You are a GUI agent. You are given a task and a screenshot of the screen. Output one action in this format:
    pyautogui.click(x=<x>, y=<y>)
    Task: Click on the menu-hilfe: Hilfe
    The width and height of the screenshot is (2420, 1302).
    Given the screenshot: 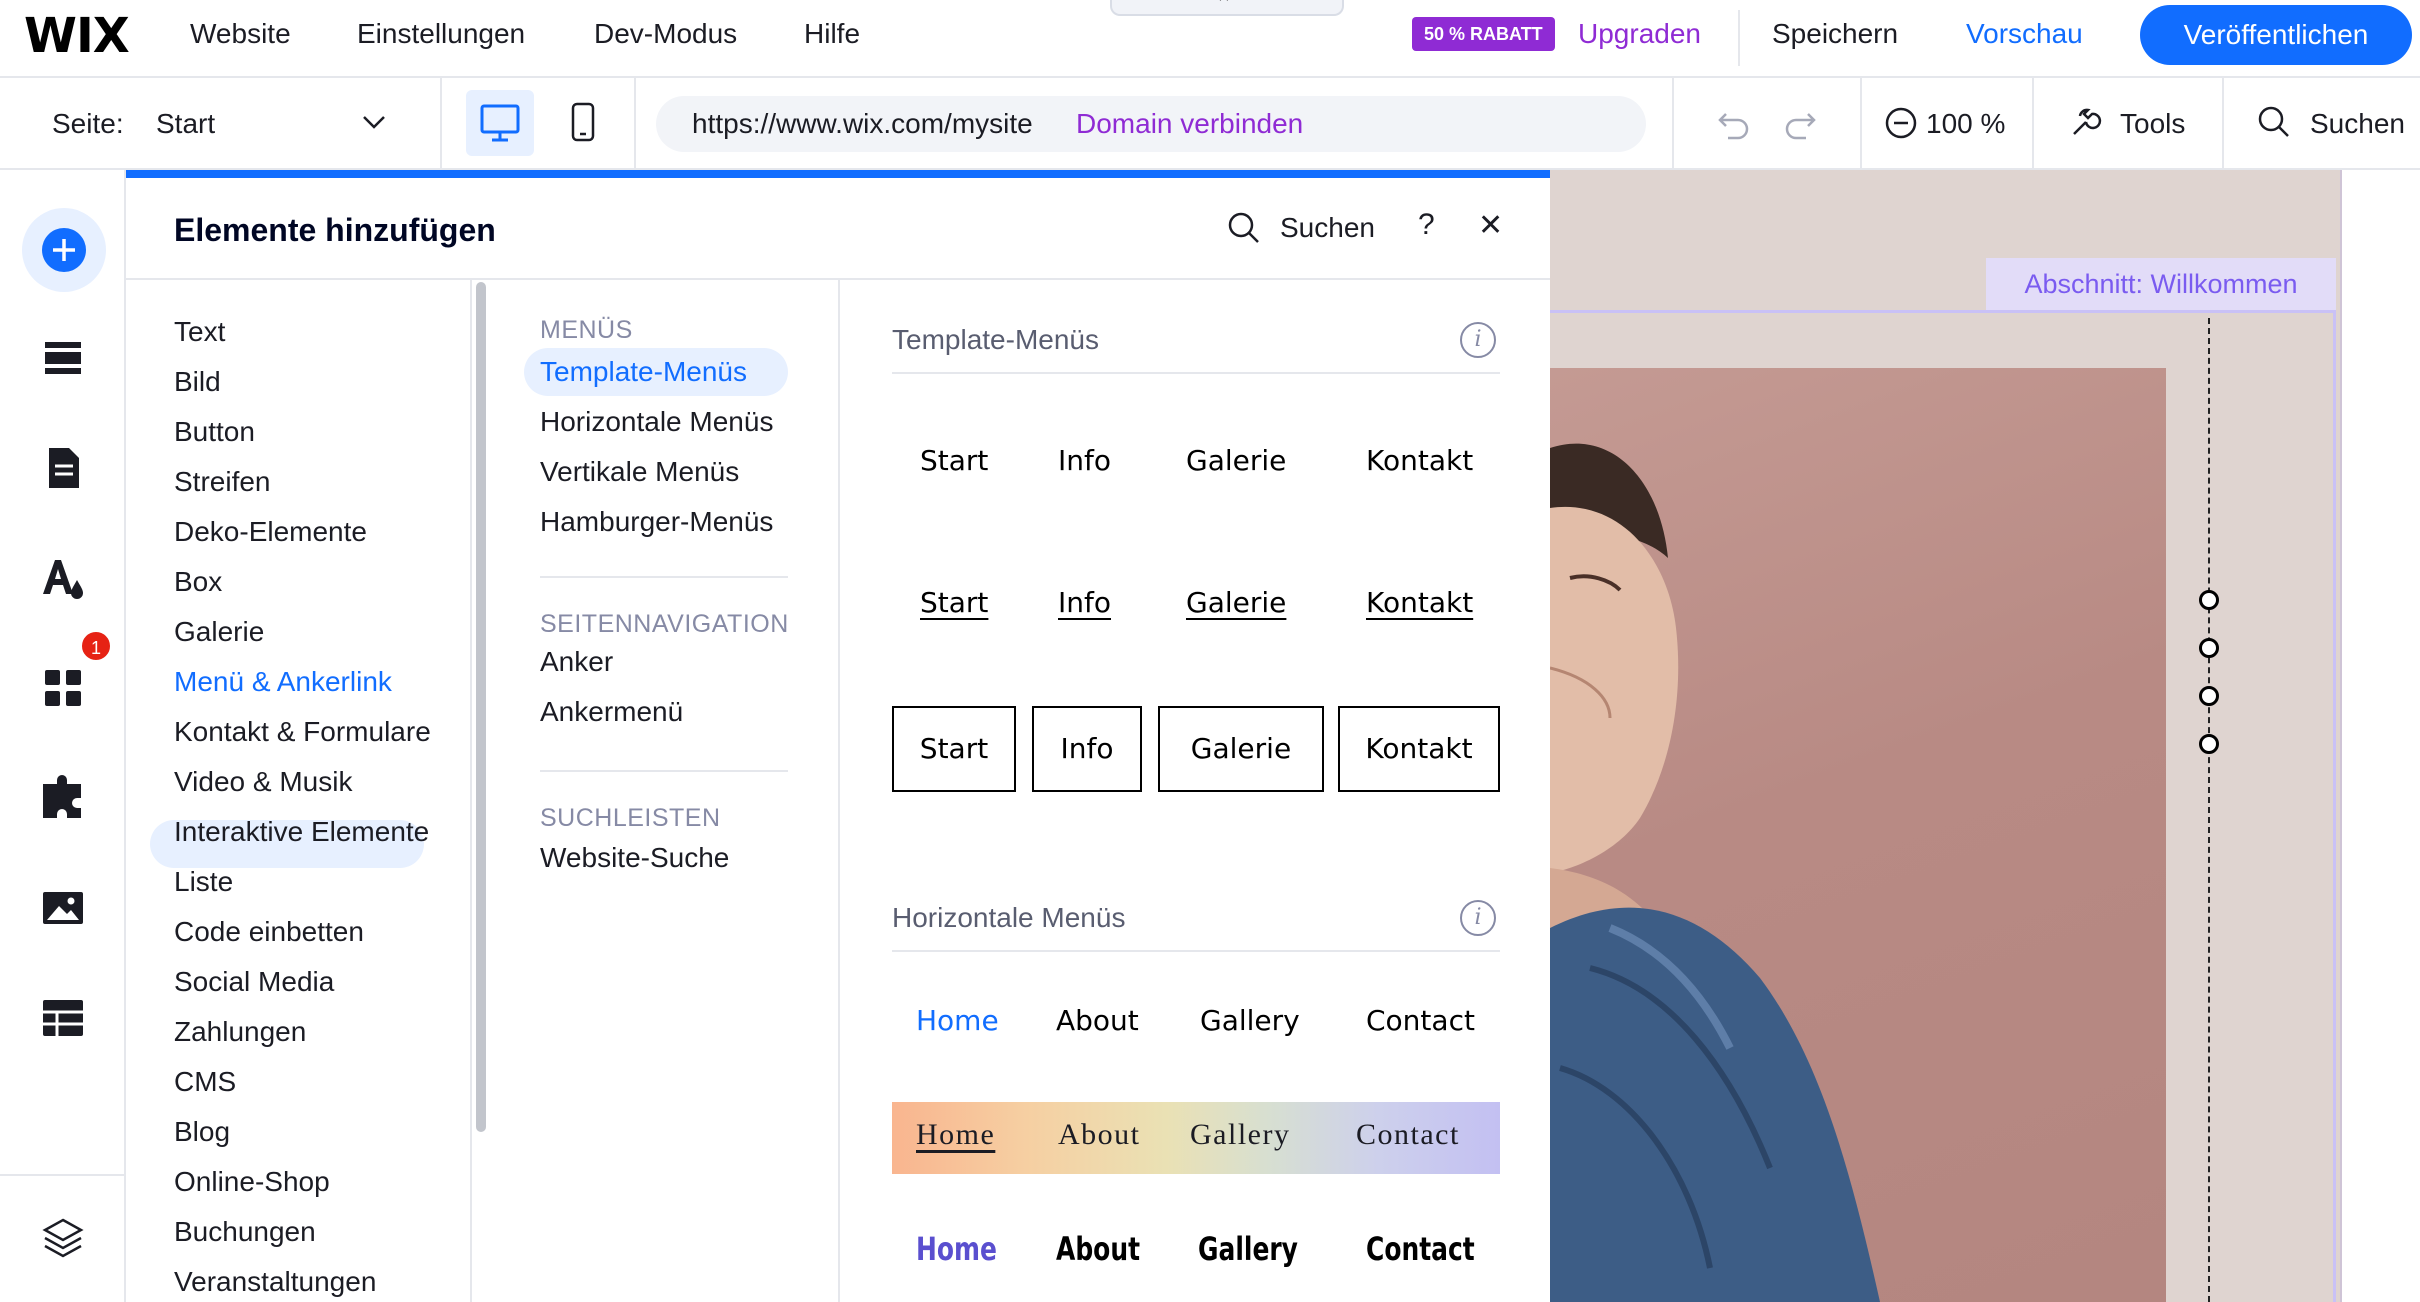 What is the action you would take?
    pyautogui.click(x=832, y=34)
    